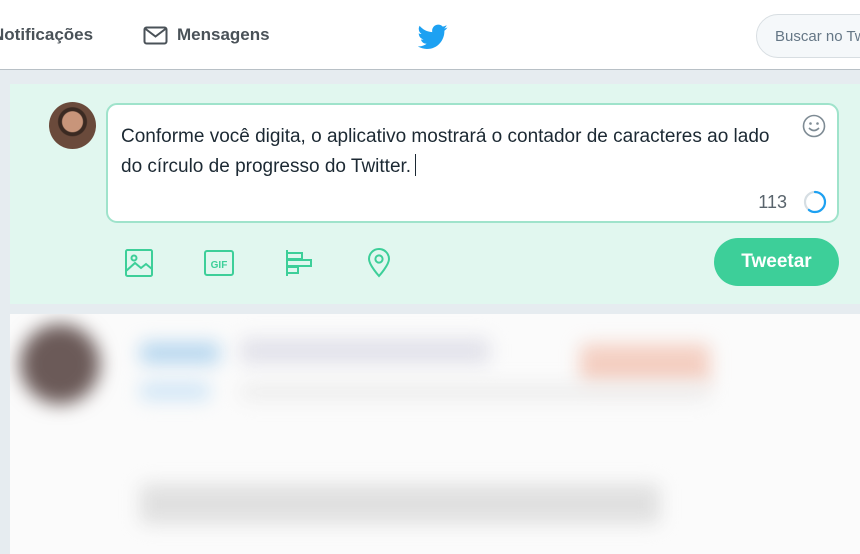  I want to click on top-navigation: Notificações Mensagens Buscar no Twitter, so click(430, 35).